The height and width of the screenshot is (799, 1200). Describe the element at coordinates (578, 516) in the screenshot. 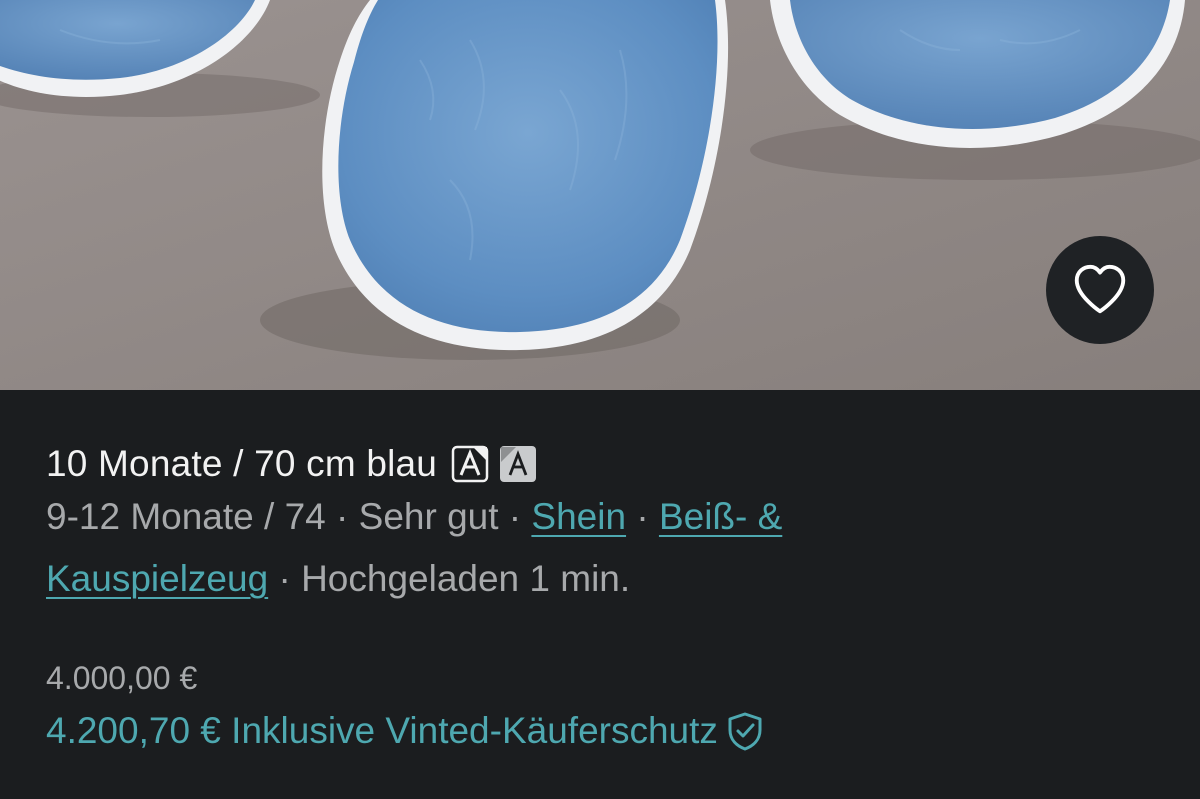

I see `brand-link: Shein` at that location.